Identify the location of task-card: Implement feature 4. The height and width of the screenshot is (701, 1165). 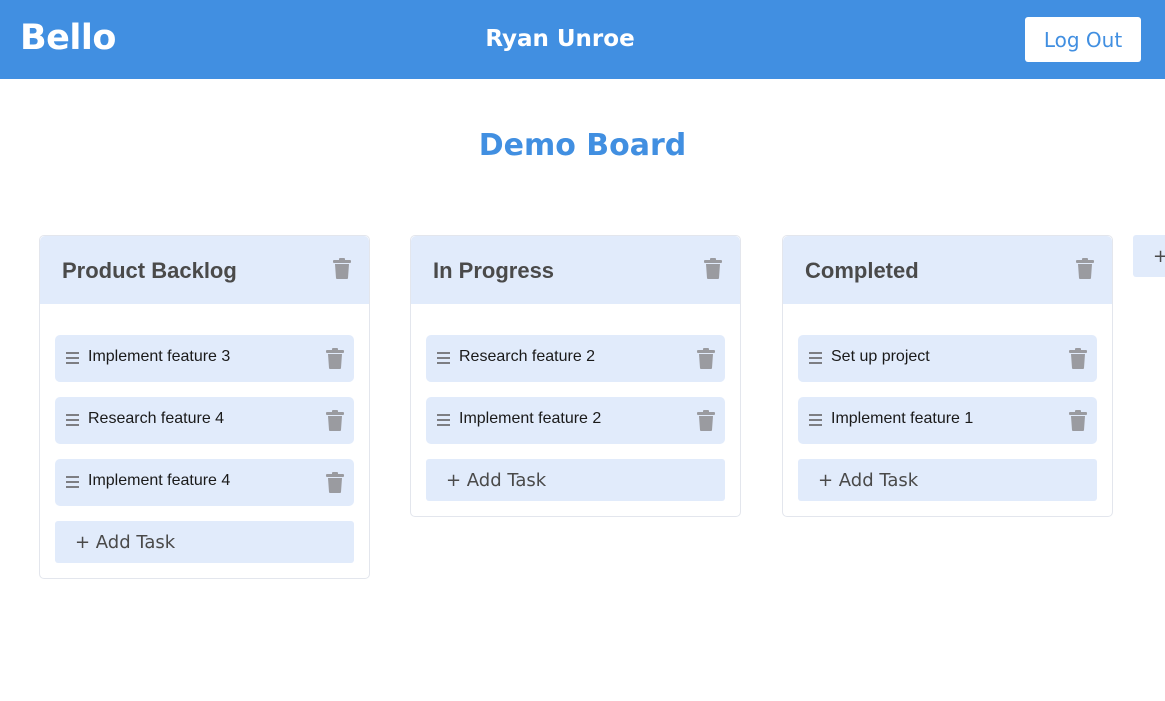
(204, 482).